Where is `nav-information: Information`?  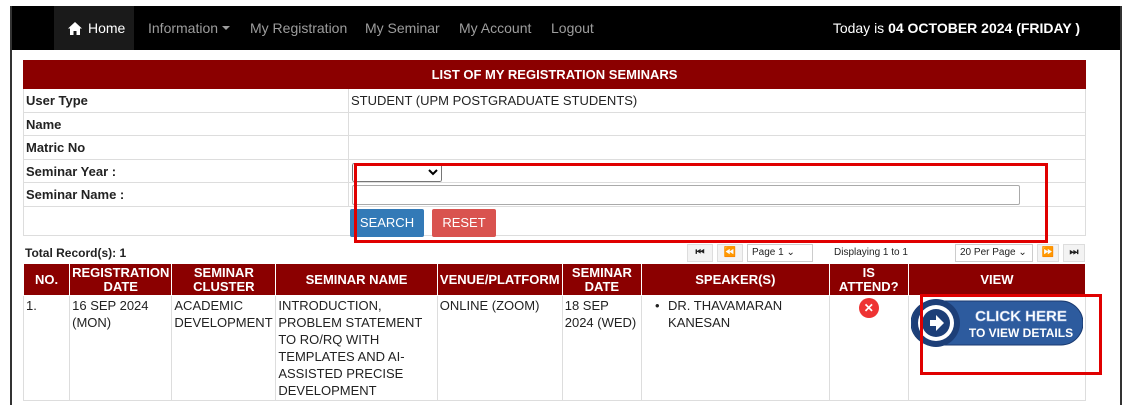 nav-information: Information is located at coordinates (189, 28).